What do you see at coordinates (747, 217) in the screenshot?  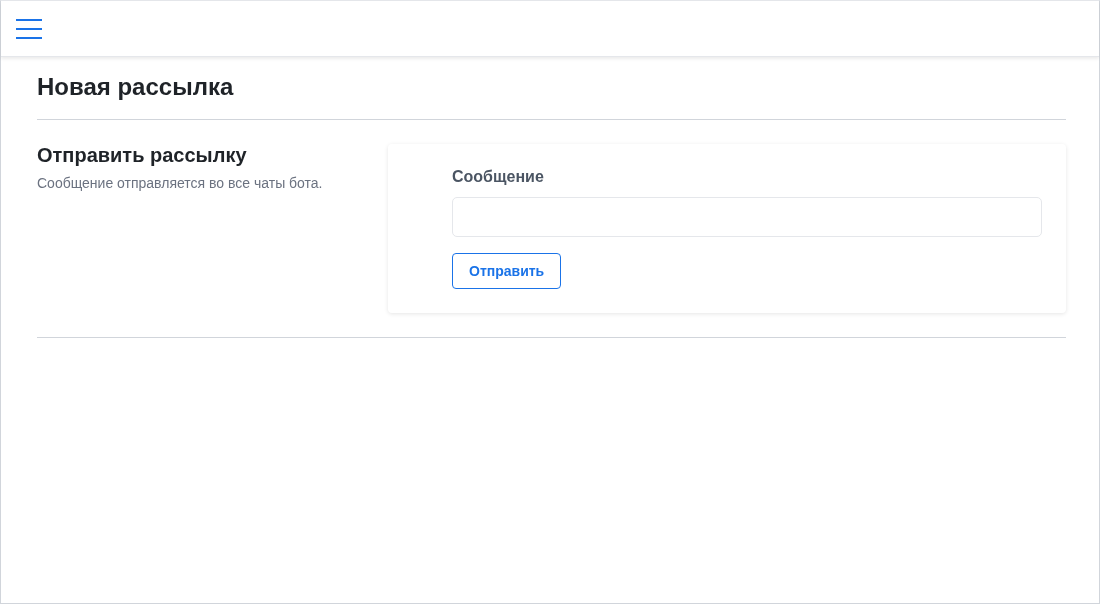 I see `message-input` at bounding box center [747, 217].